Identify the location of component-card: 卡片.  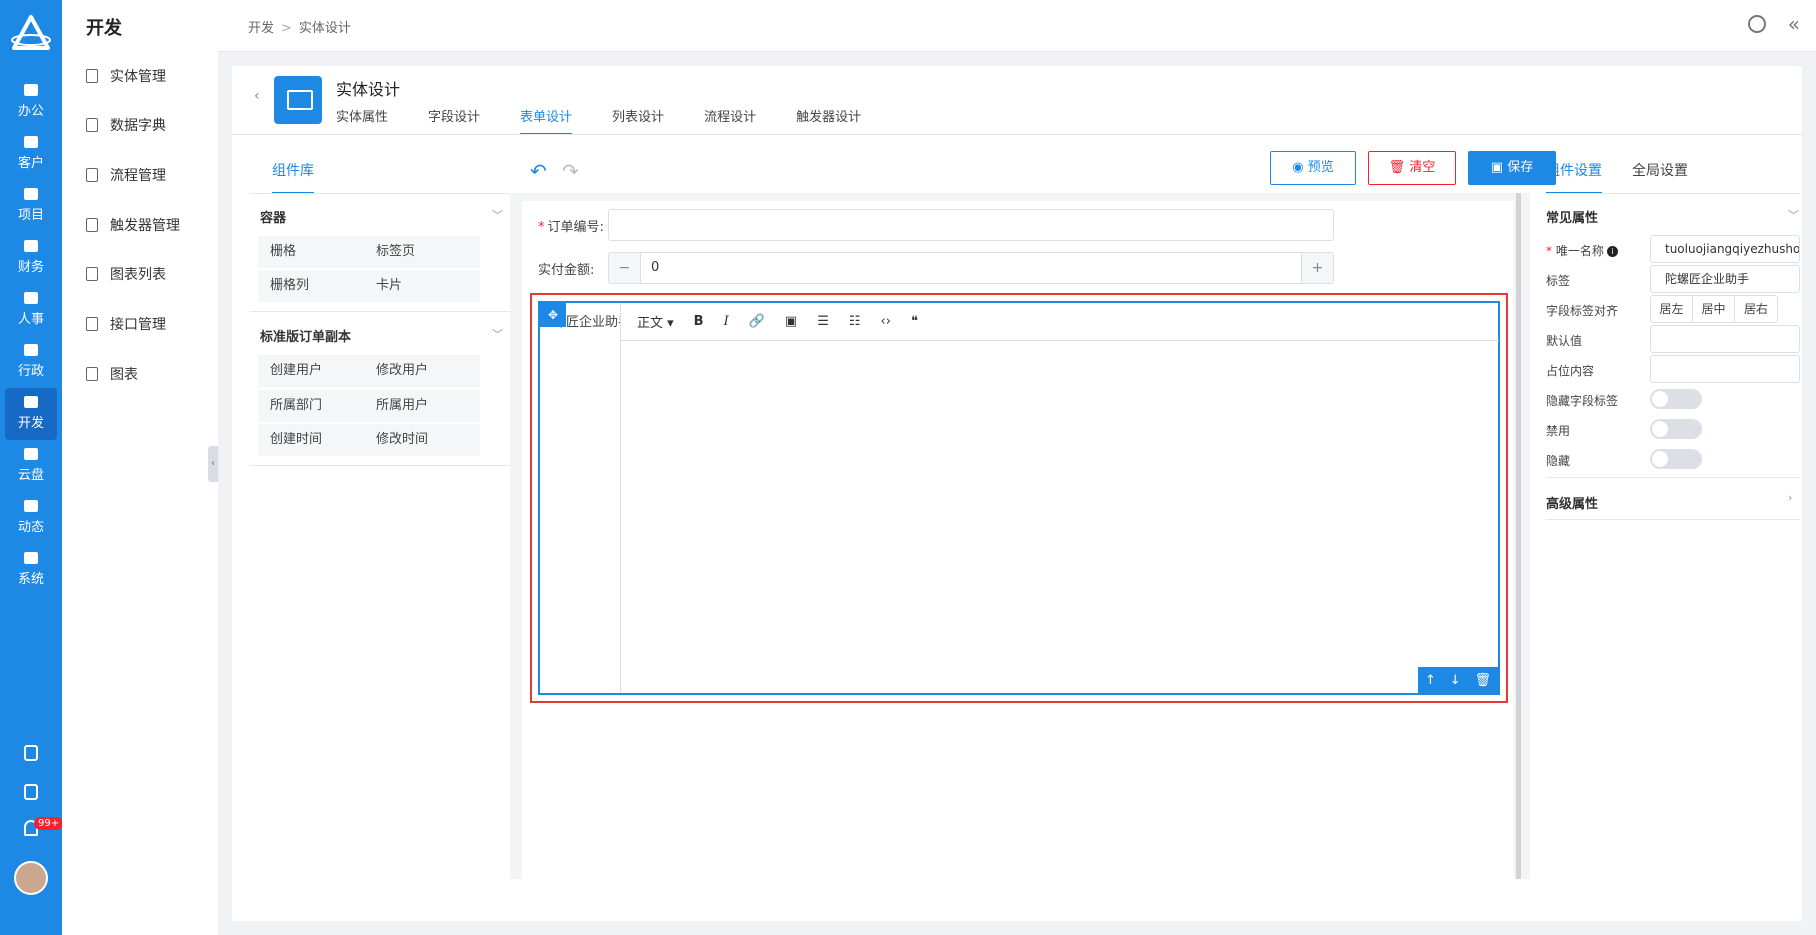
(422, 286).